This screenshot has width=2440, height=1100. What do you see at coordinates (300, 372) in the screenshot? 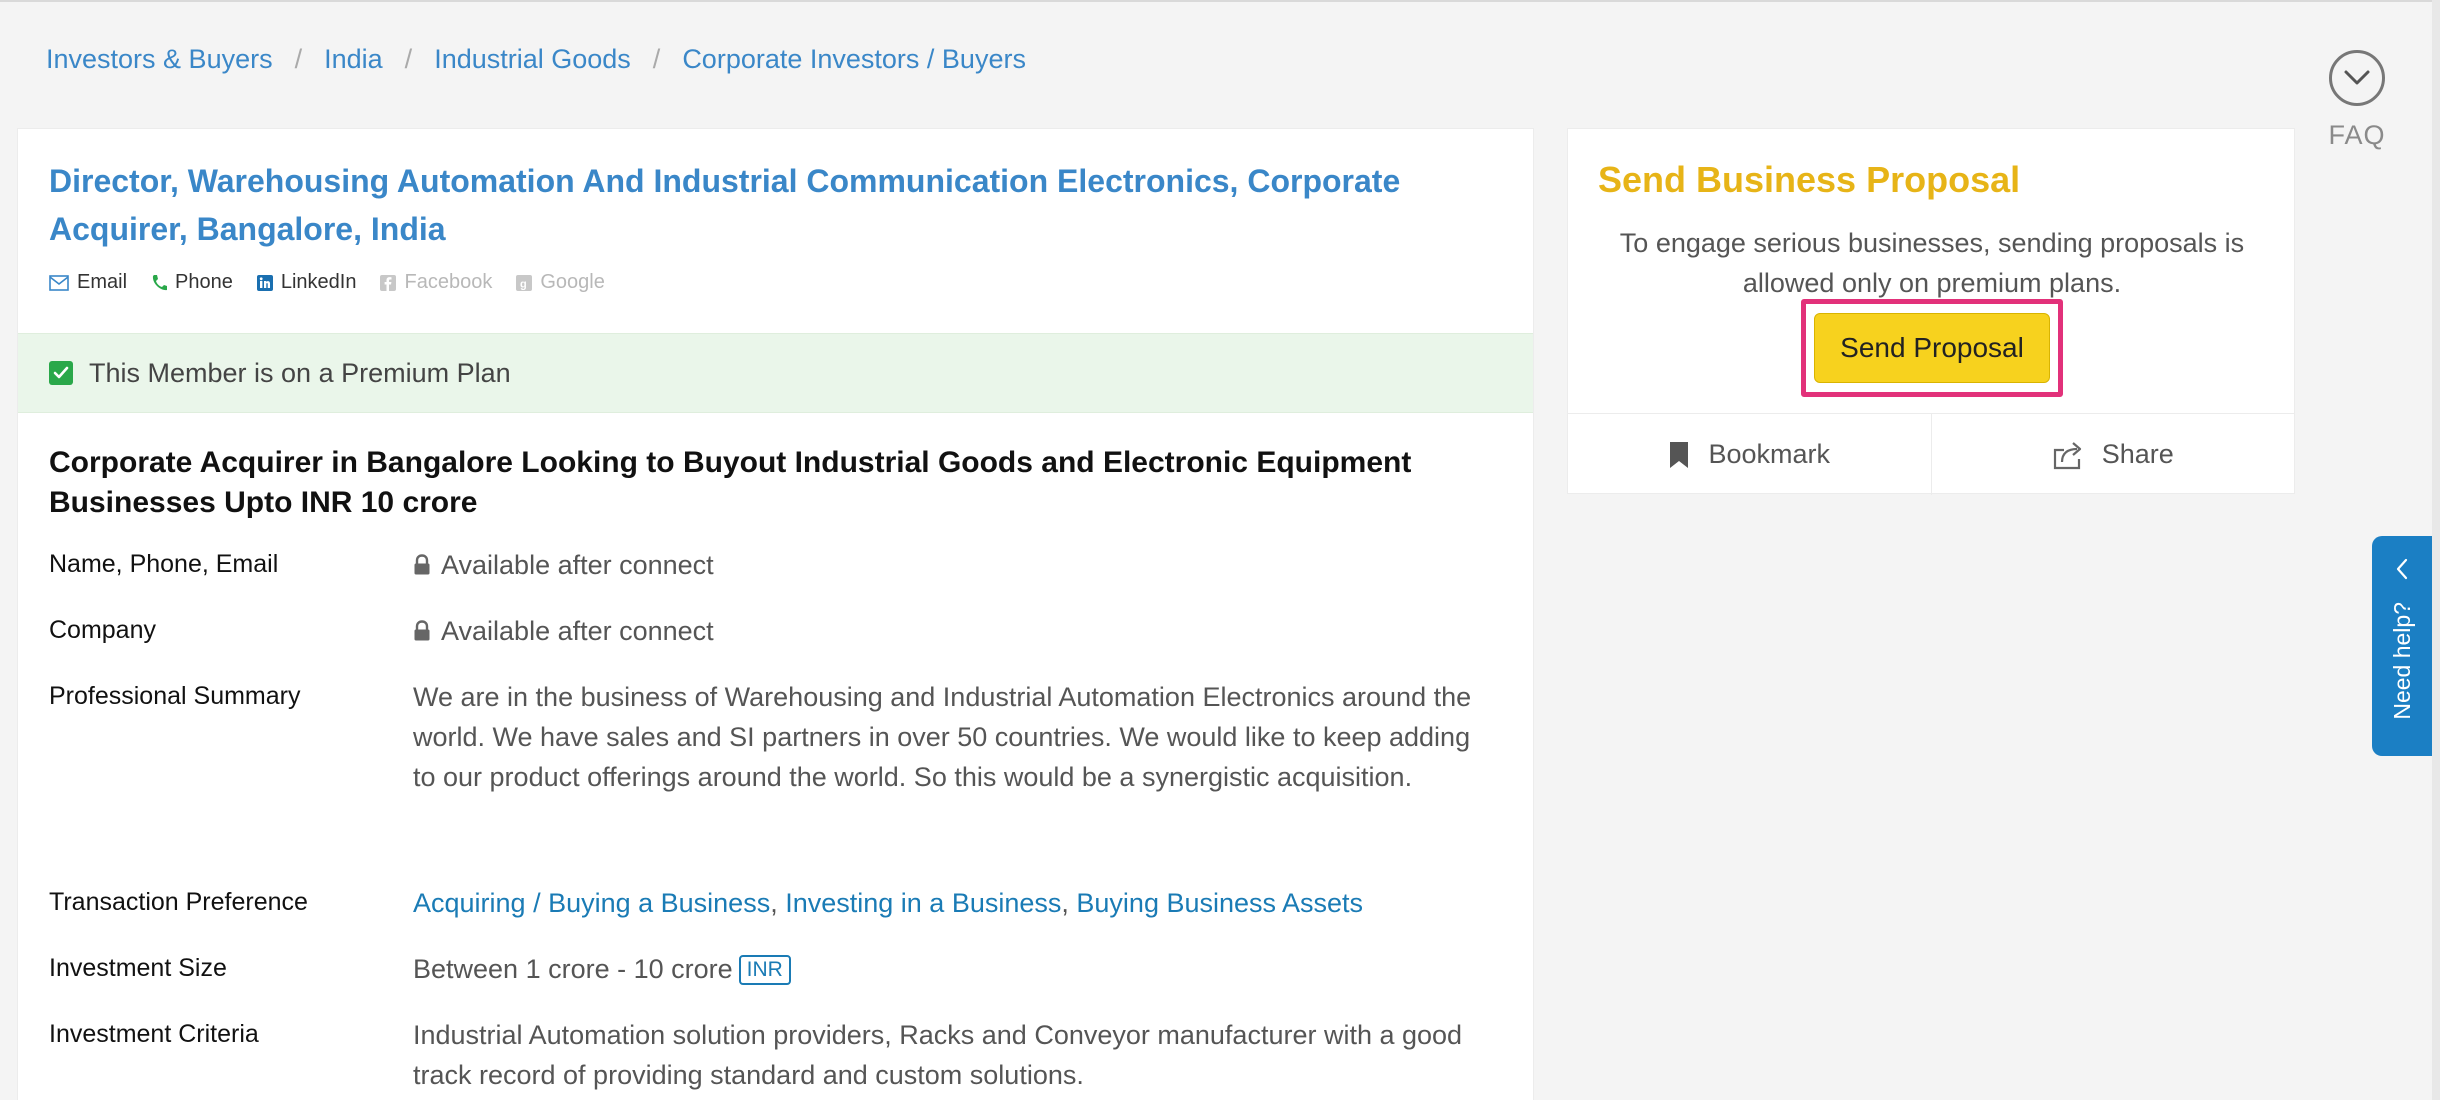
I see `premium-plan-text: This Member is on a Premium Plan` at bounding box center [300, 372].